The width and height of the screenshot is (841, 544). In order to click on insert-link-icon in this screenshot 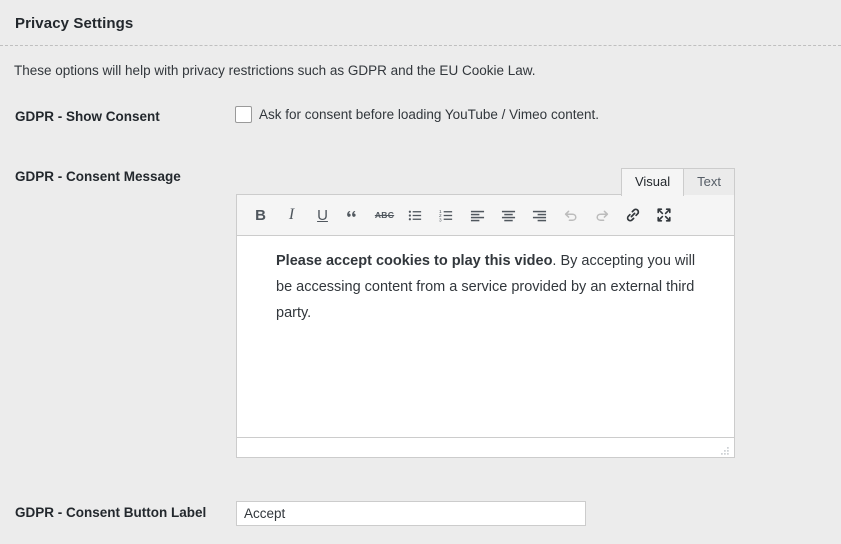, I will do `click(632, 215)`.